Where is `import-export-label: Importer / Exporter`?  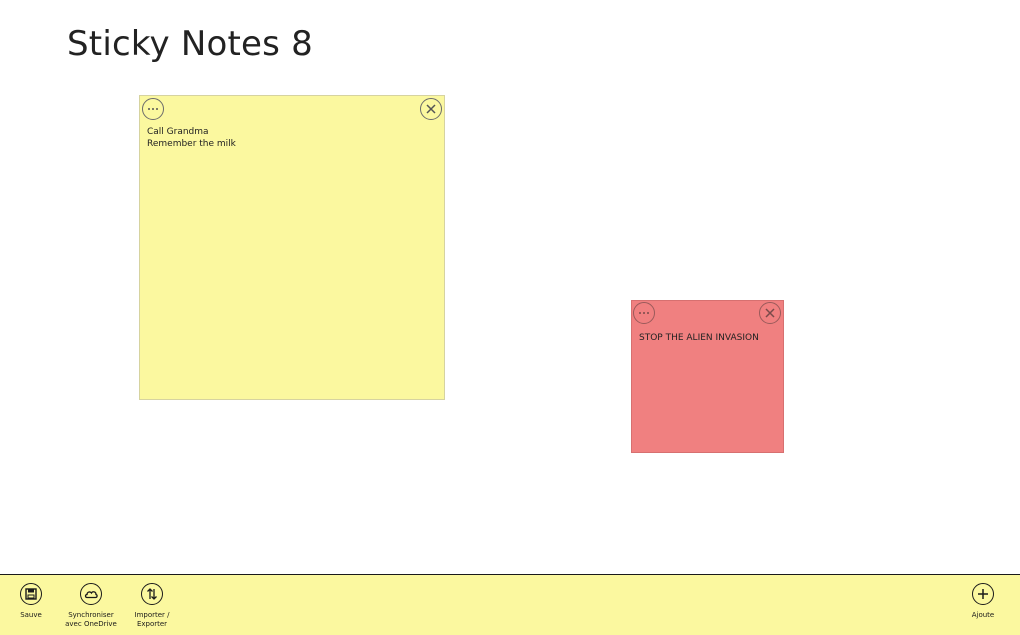 import-export-label: Importer / Exporter is located at coordinates (152, 619).